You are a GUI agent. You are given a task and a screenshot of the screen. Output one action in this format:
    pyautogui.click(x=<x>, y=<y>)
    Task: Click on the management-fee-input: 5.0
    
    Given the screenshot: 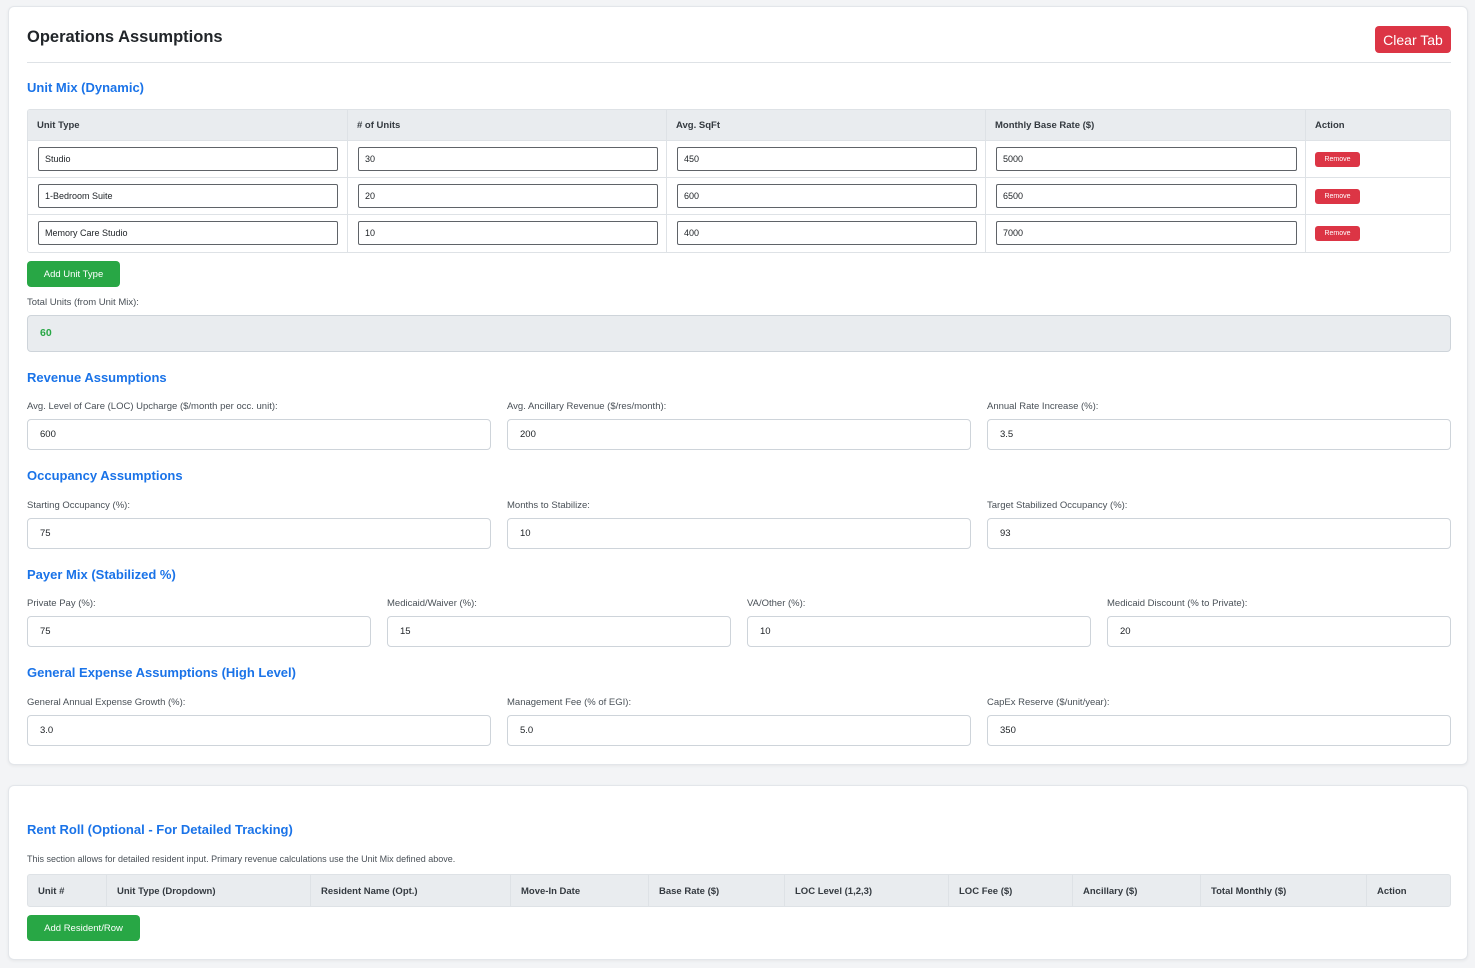 What is the action you would take?
    pyautogui.click(x=739, y=730)
    